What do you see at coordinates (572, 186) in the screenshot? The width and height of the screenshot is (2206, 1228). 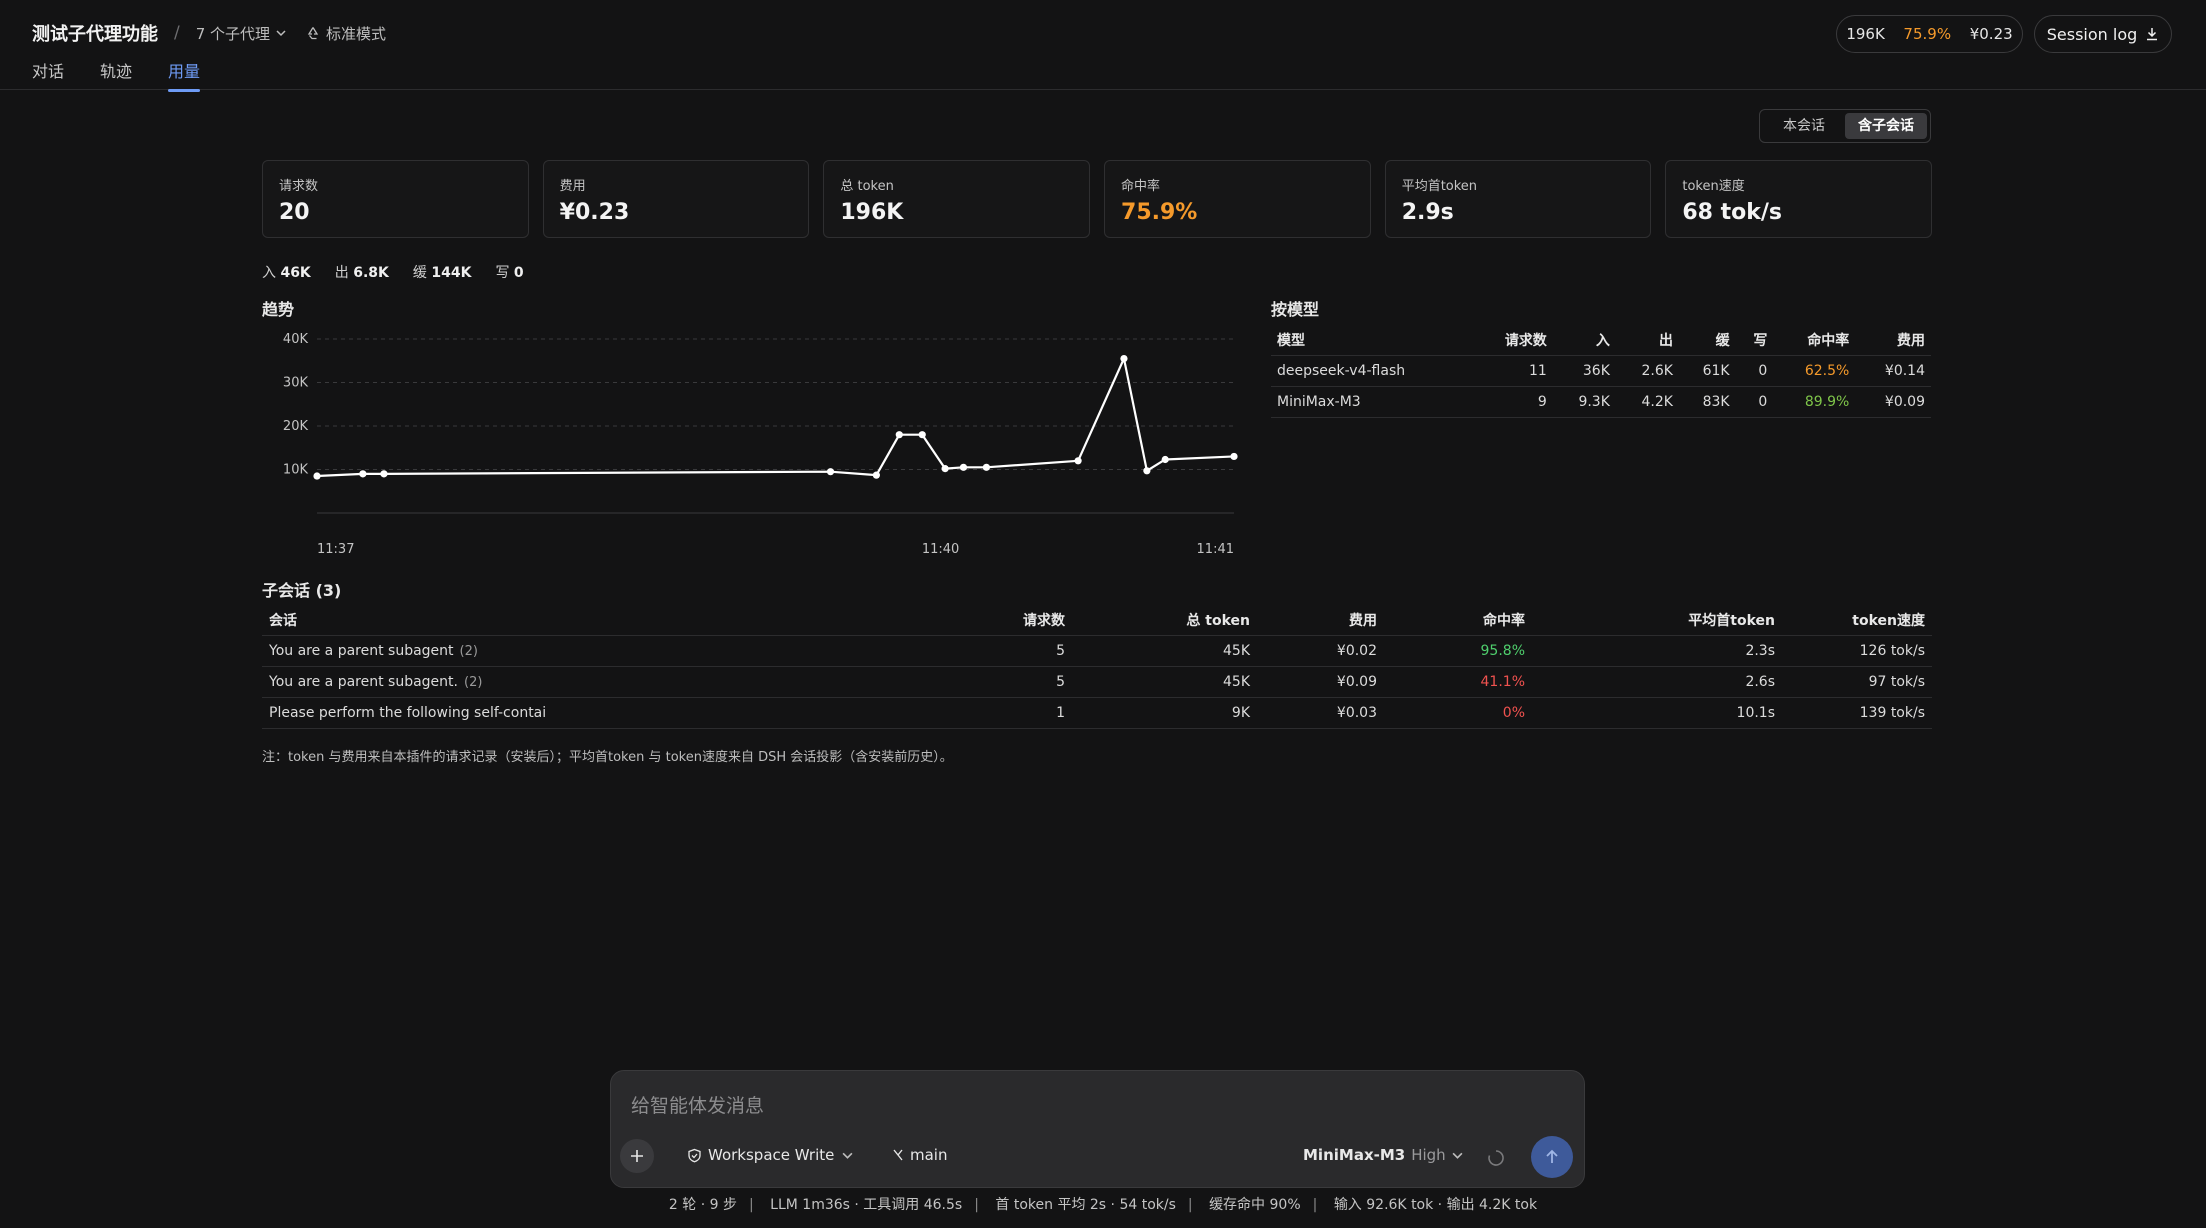 I see `card-label: 费用` at bounding box center [572, 186].